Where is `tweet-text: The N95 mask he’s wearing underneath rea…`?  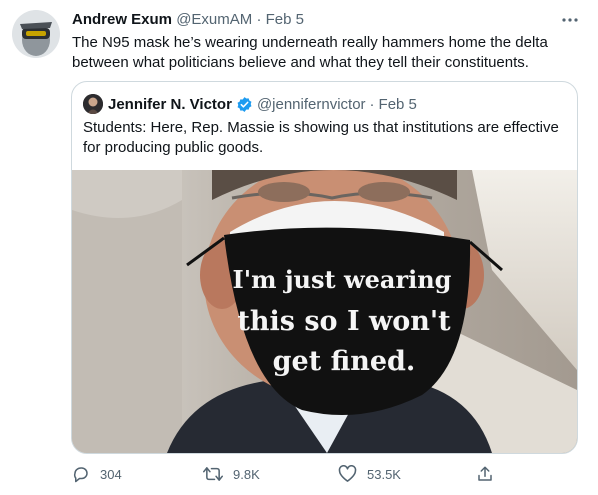
tweet-text: The N95 mask he’s wearing underneath rea… is located at coordinates (310, 52).